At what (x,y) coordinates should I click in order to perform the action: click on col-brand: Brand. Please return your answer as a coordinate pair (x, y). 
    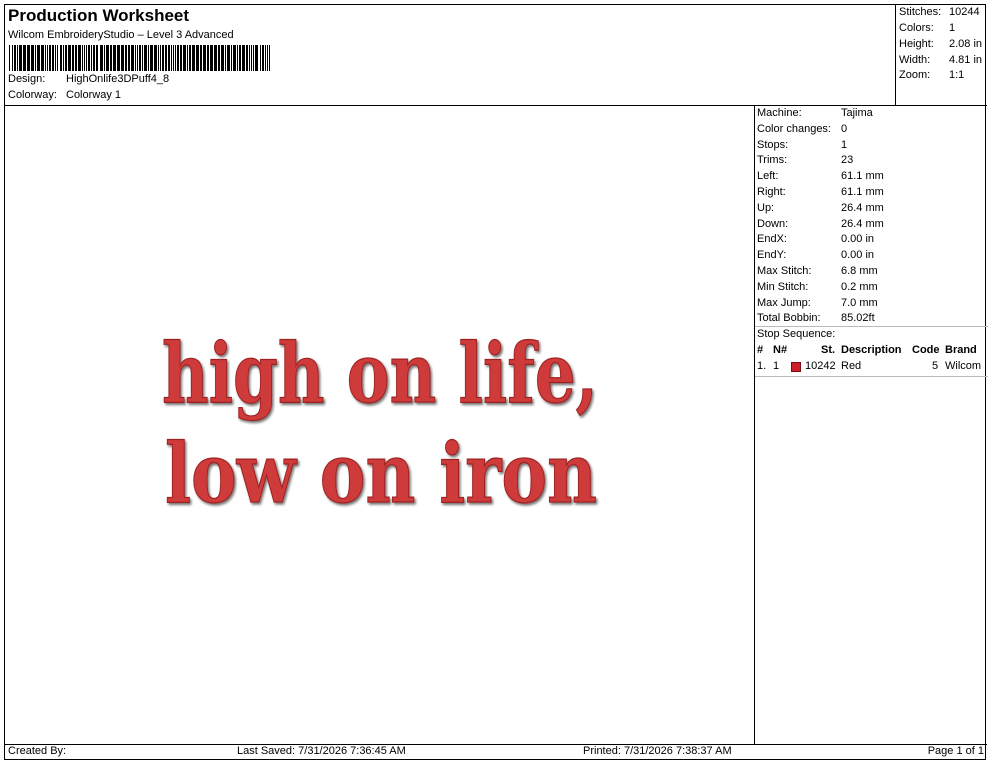
    Looking at the image, I should click on (961, 350).